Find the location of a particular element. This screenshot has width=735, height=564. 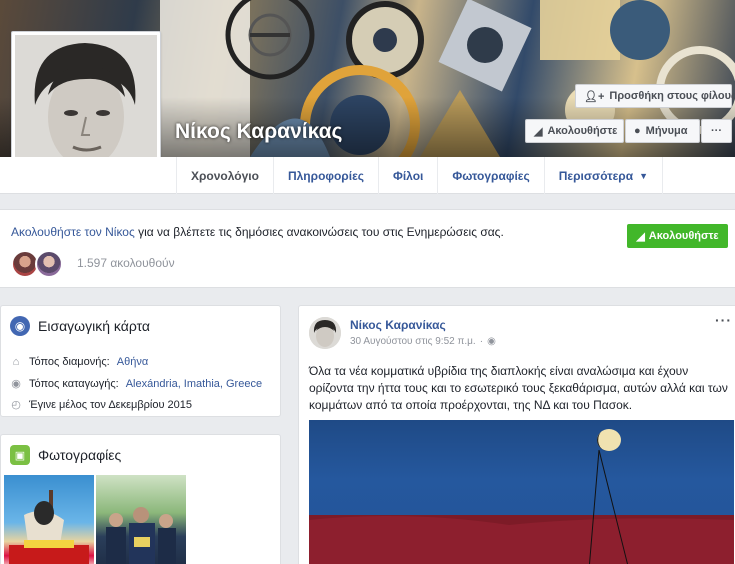

tab-about: Πληροφορίες is located at coordinates (325, 175).